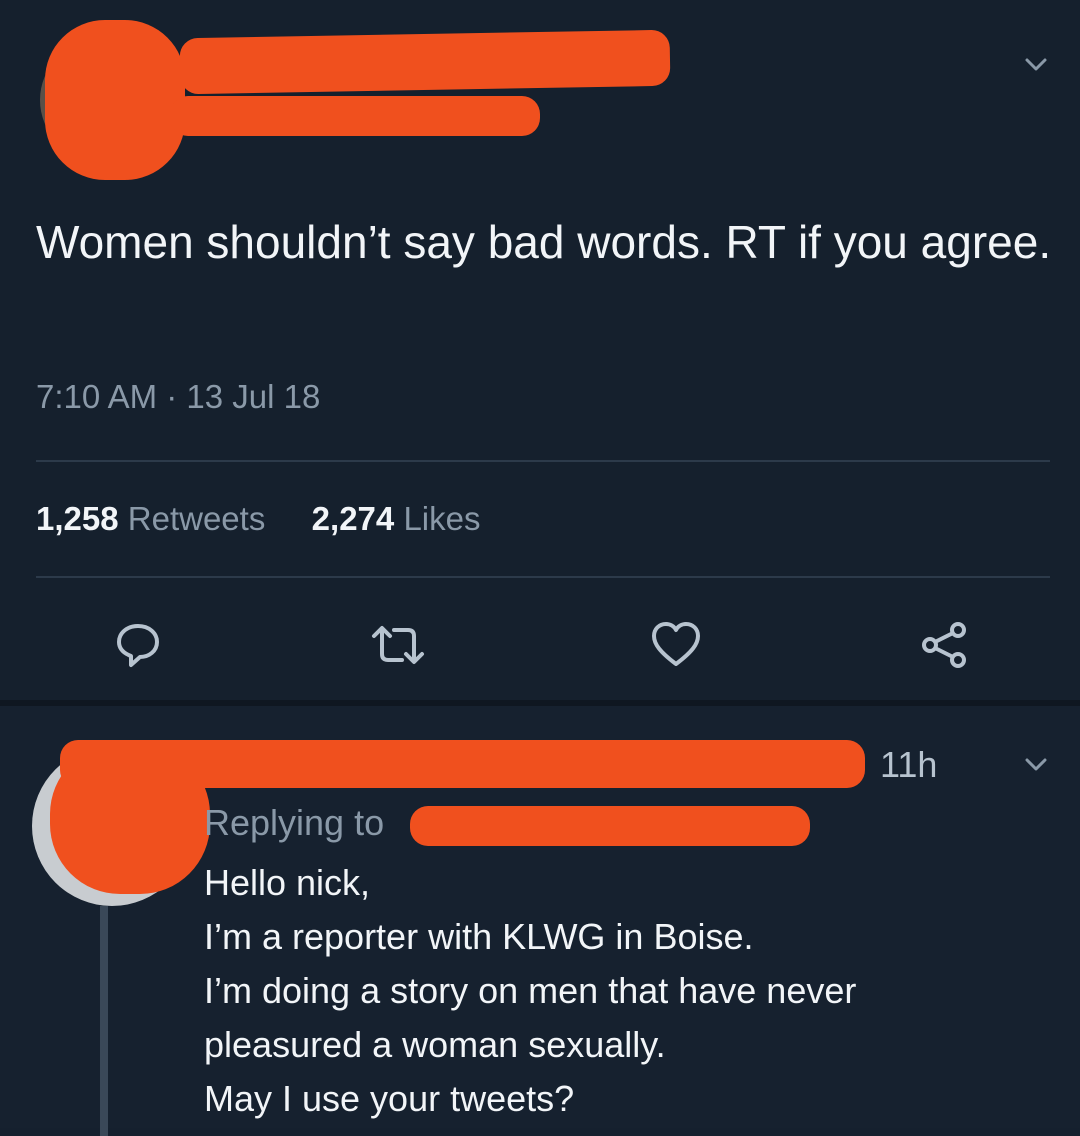  I want to click on share-button, so click(944, 645).